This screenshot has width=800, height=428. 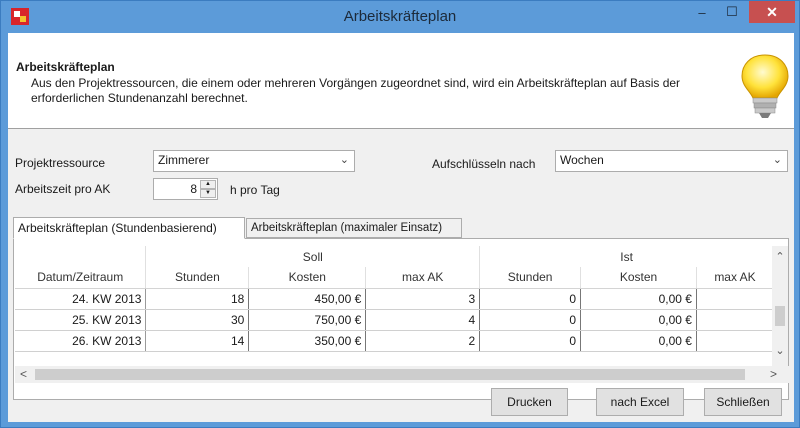 What do you see at coordinates (423, 299) in the screenshot?
I see `table-cell: 3` at bounding box center [423, 299].